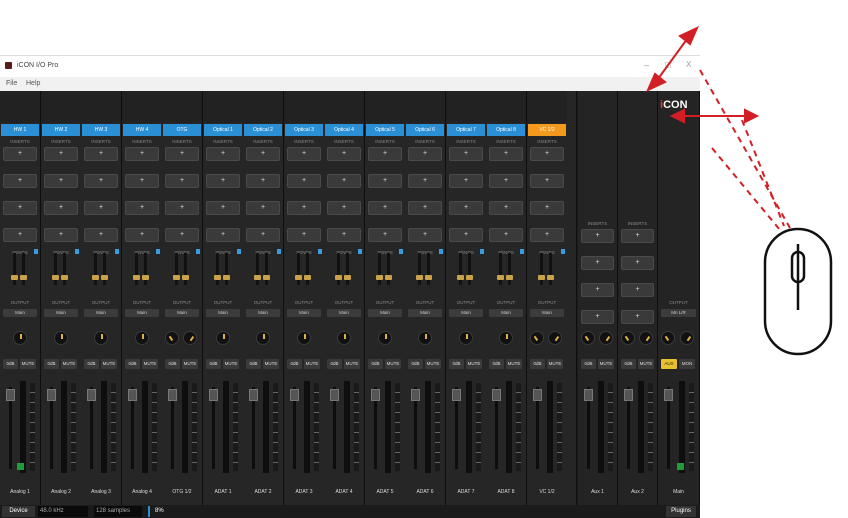 The height and width of the screenshot is (518, 848). I want to click on arrow-head-down, so click(656, 82).